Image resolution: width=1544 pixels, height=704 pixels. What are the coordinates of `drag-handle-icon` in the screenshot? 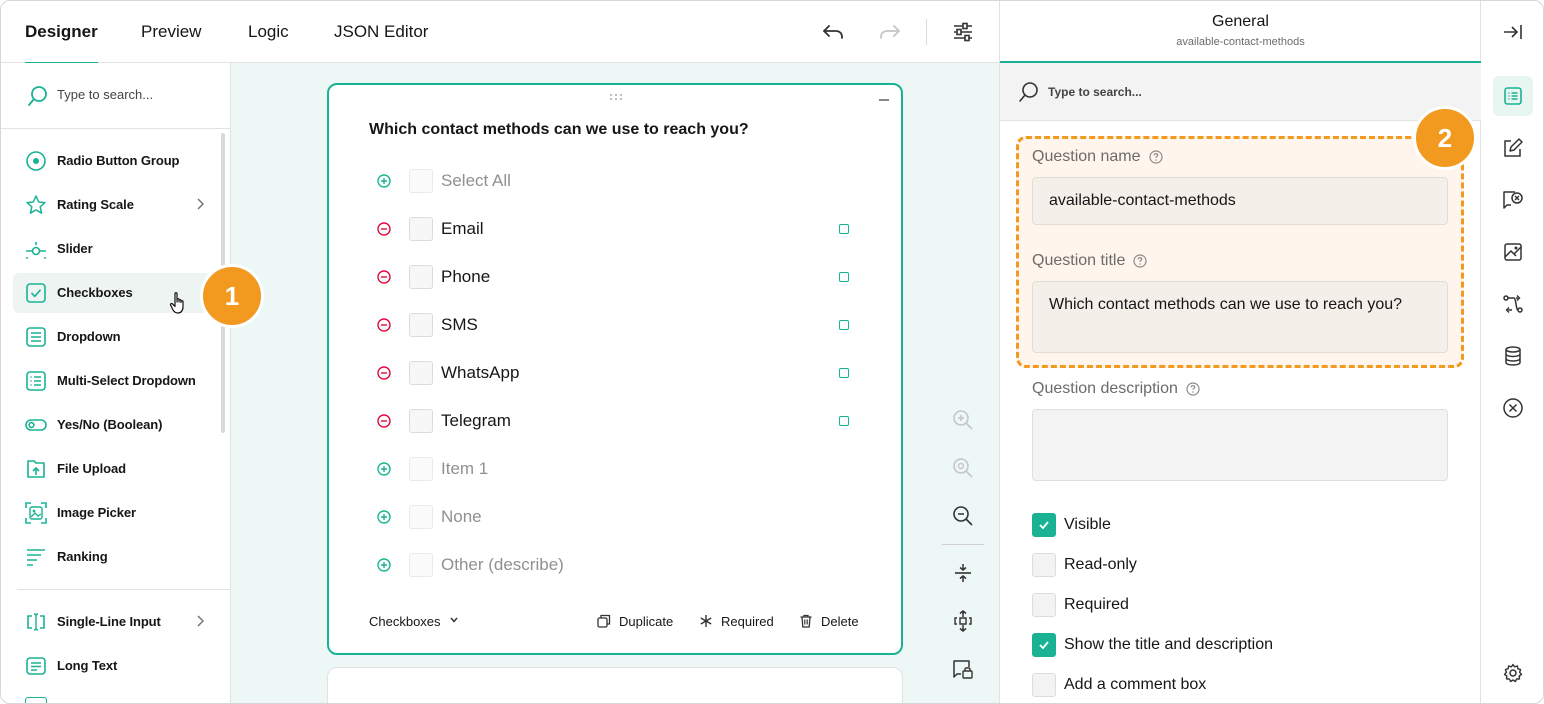 It's located at (616, 97).